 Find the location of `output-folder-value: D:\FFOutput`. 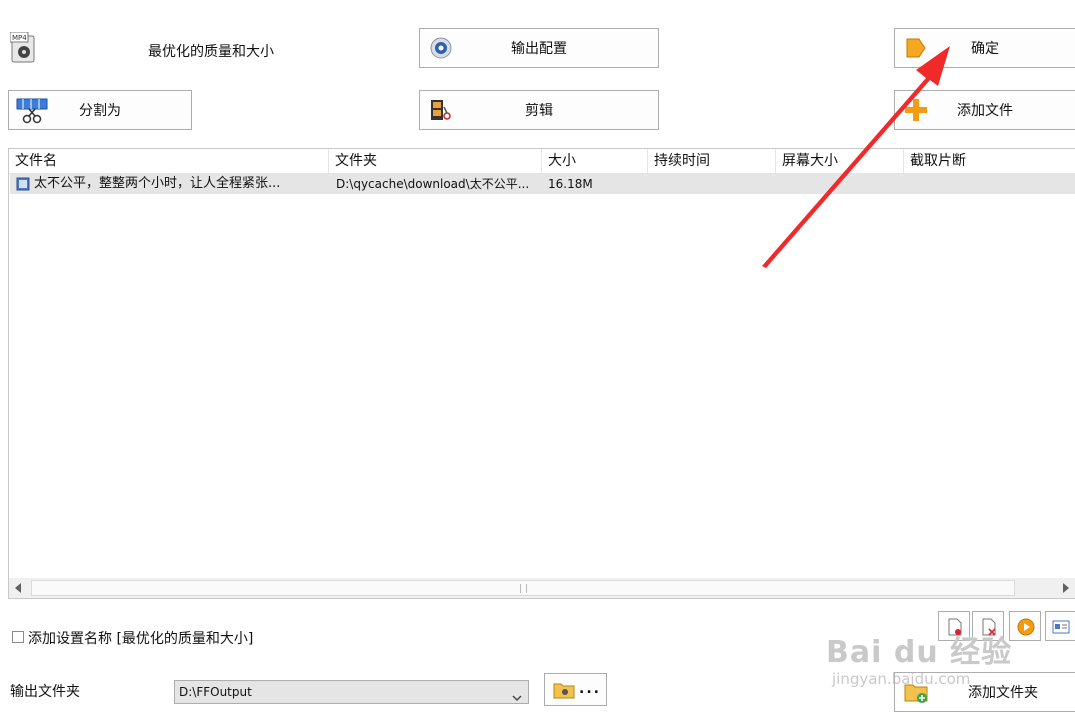

output-folder-value: D:\FFOutput is located at coordinates (215, 692).